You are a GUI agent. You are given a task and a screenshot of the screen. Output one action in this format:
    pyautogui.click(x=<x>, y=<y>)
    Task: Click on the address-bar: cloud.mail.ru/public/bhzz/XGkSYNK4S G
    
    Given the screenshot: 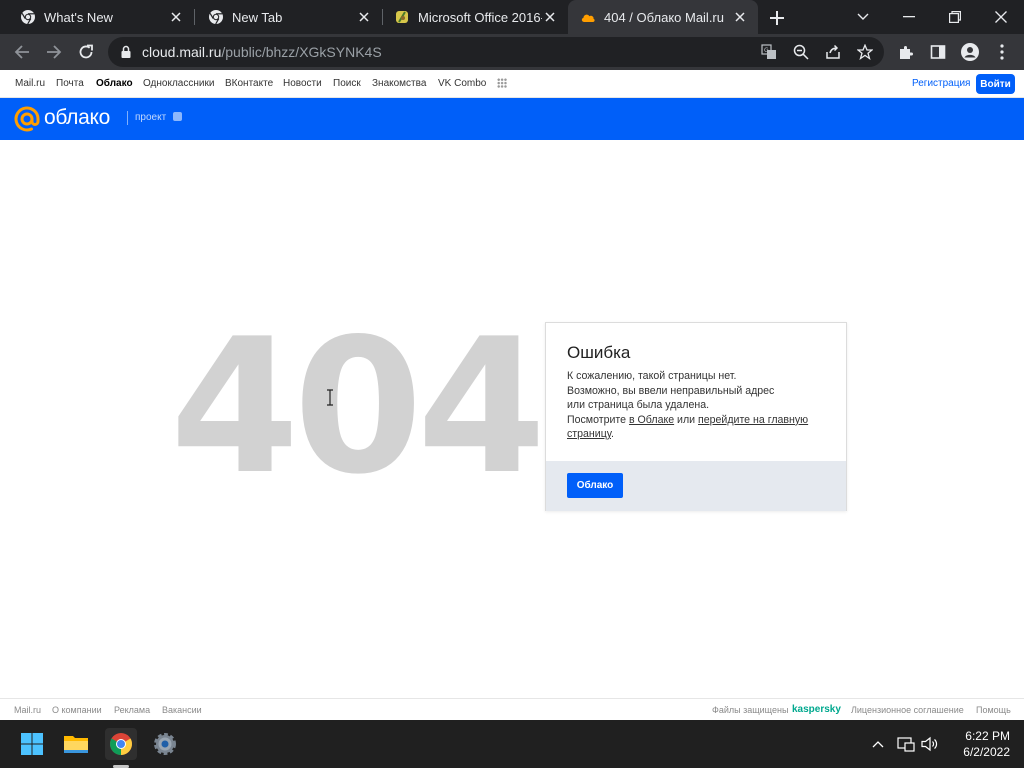 What is the action you would take?
    pyautogui.click(x=496, y=52)
    